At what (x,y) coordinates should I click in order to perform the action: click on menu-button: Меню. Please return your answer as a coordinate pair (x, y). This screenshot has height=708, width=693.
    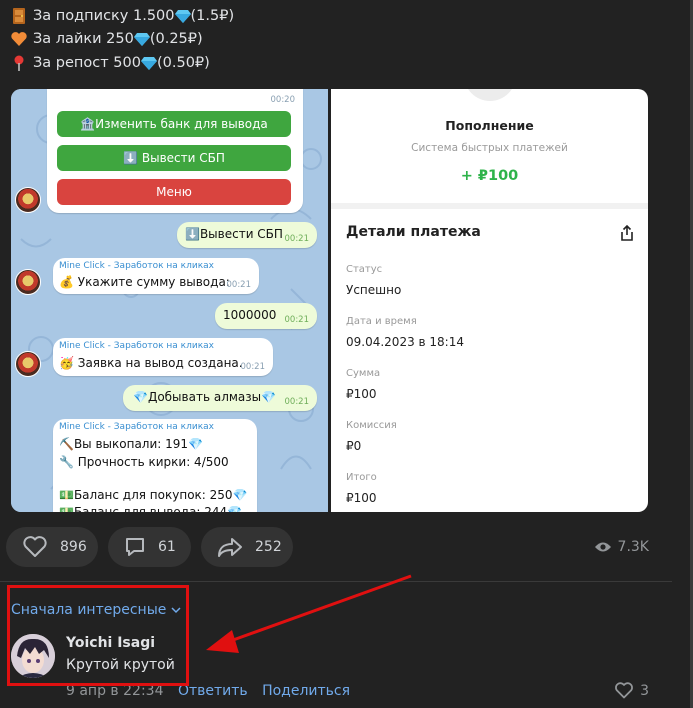
    Looking at the image, I should click on (174, 192).